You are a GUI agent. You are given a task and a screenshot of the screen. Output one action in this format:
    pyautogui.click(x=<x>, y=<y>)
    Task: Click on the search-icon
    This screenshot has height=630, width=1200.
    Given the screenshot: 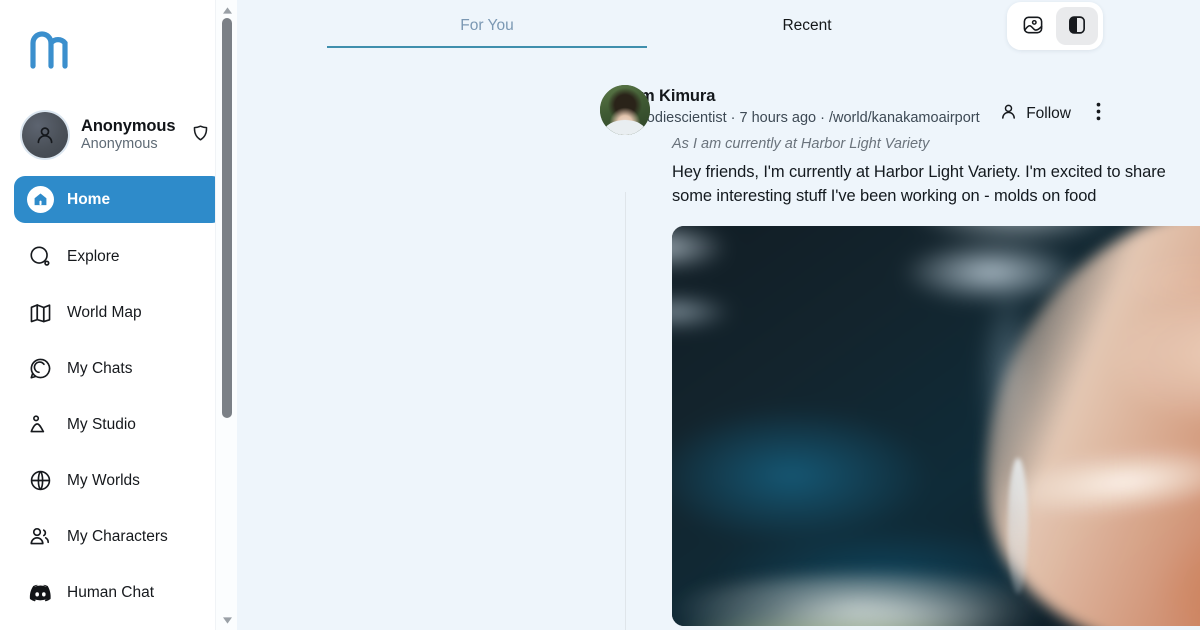 What is the action you would take?
    pyautogui.click(x=40, y=257)
    